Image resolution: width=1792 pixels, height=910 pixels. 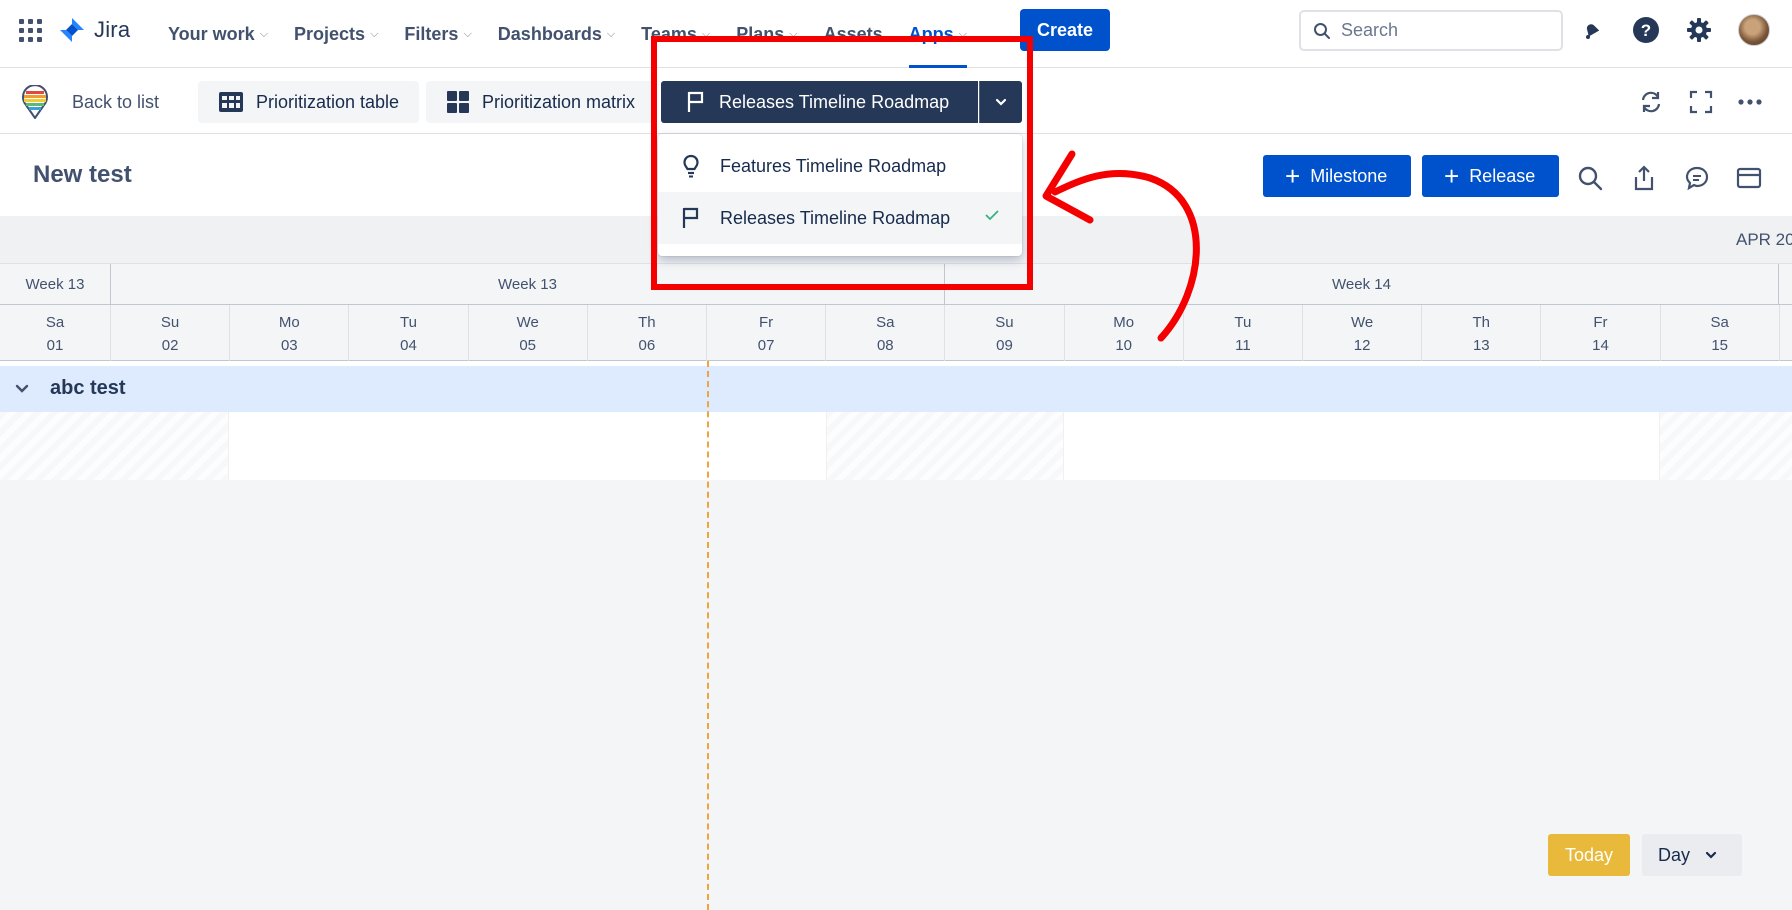 I want to click on day-date: 05, so click(x=528, y=345).